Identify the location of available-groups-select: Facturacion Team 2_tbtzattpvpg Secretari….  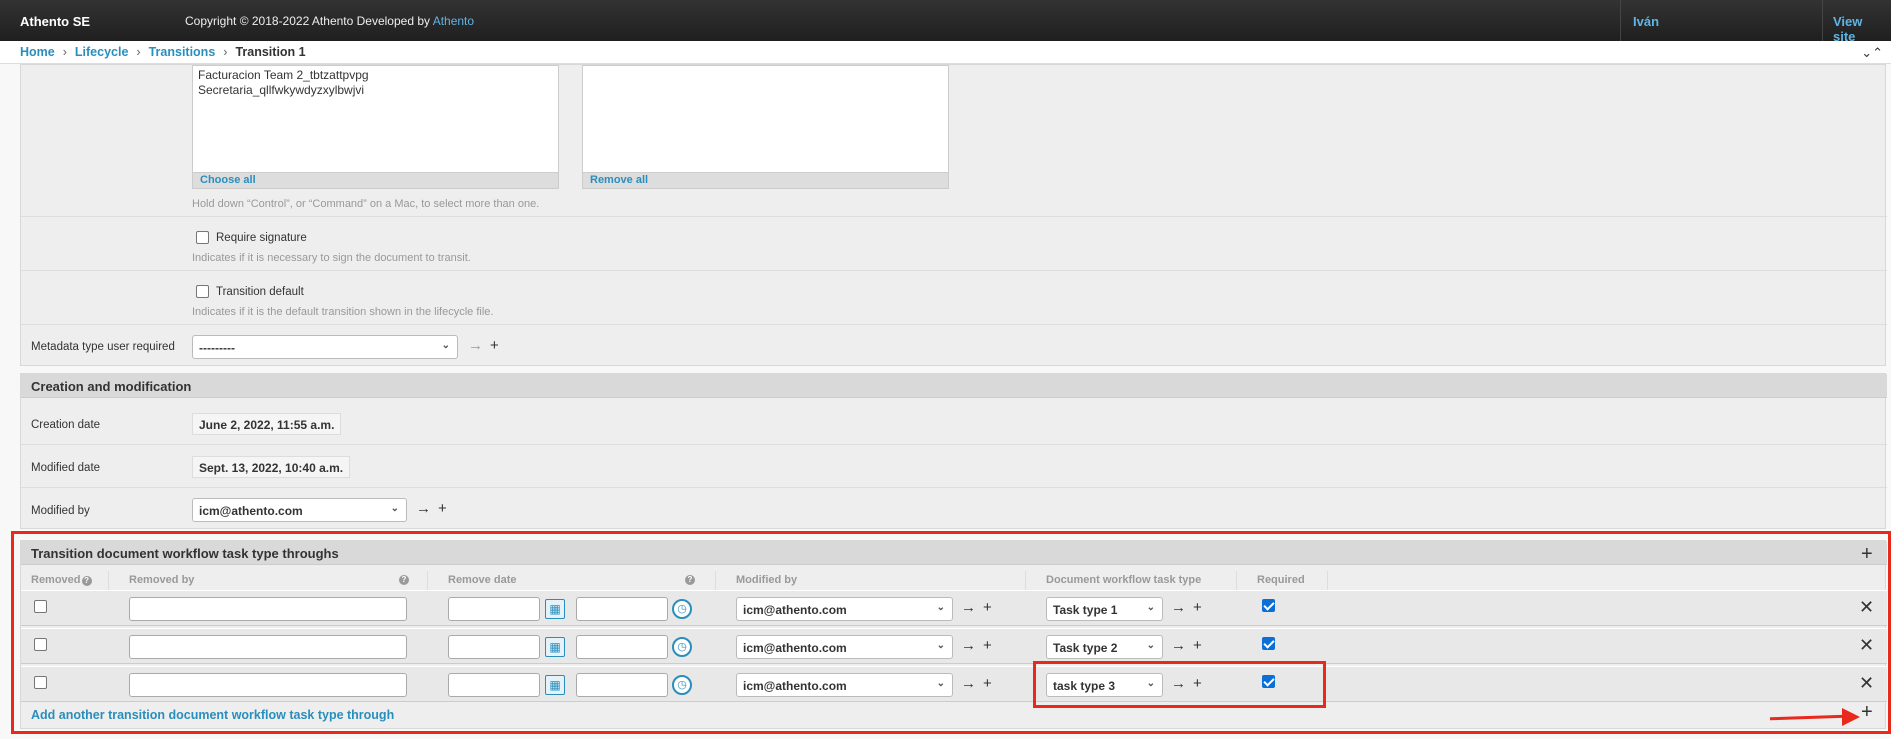
(375, 119).